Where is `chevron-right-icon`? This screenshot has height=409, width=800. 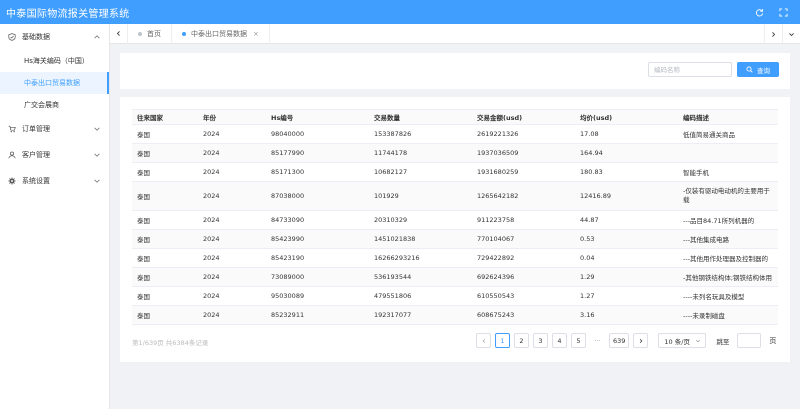
chevron-right-icon is located at coordinates (774, 34).